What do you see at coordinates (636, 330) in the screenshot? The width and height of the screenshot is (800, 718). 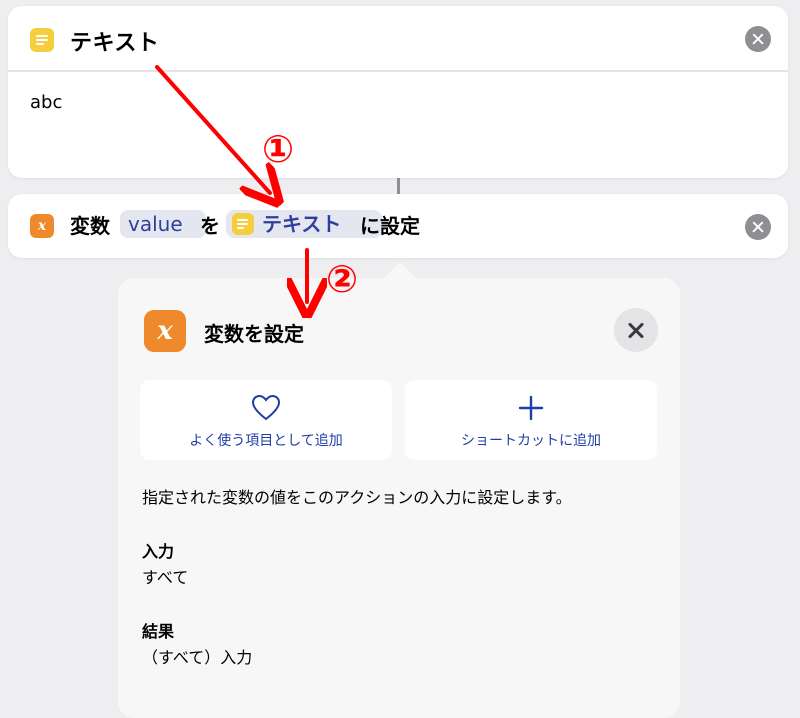 I see `close-popover-button` at bounding box center [636, 330].